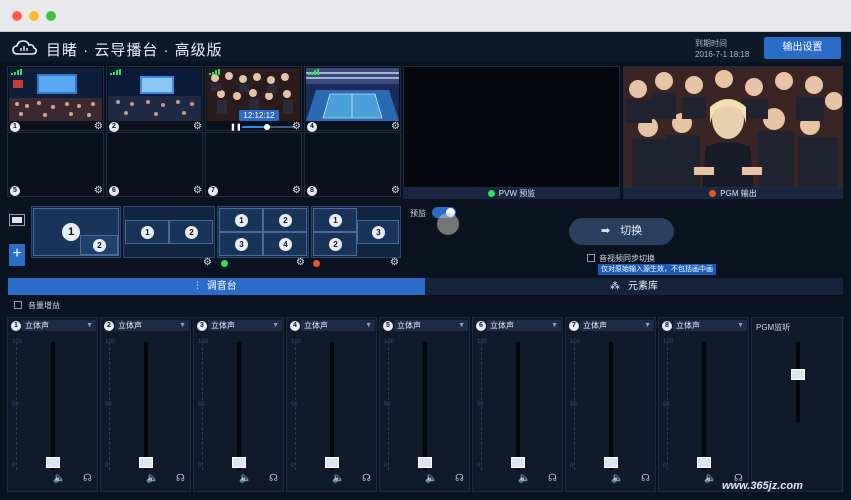 The image size is (851, 500). Describe the element at coordinates (134, 50) in the screenshot. I see `app-title: 目睹 · 云导播台 · 高级版` at that location.